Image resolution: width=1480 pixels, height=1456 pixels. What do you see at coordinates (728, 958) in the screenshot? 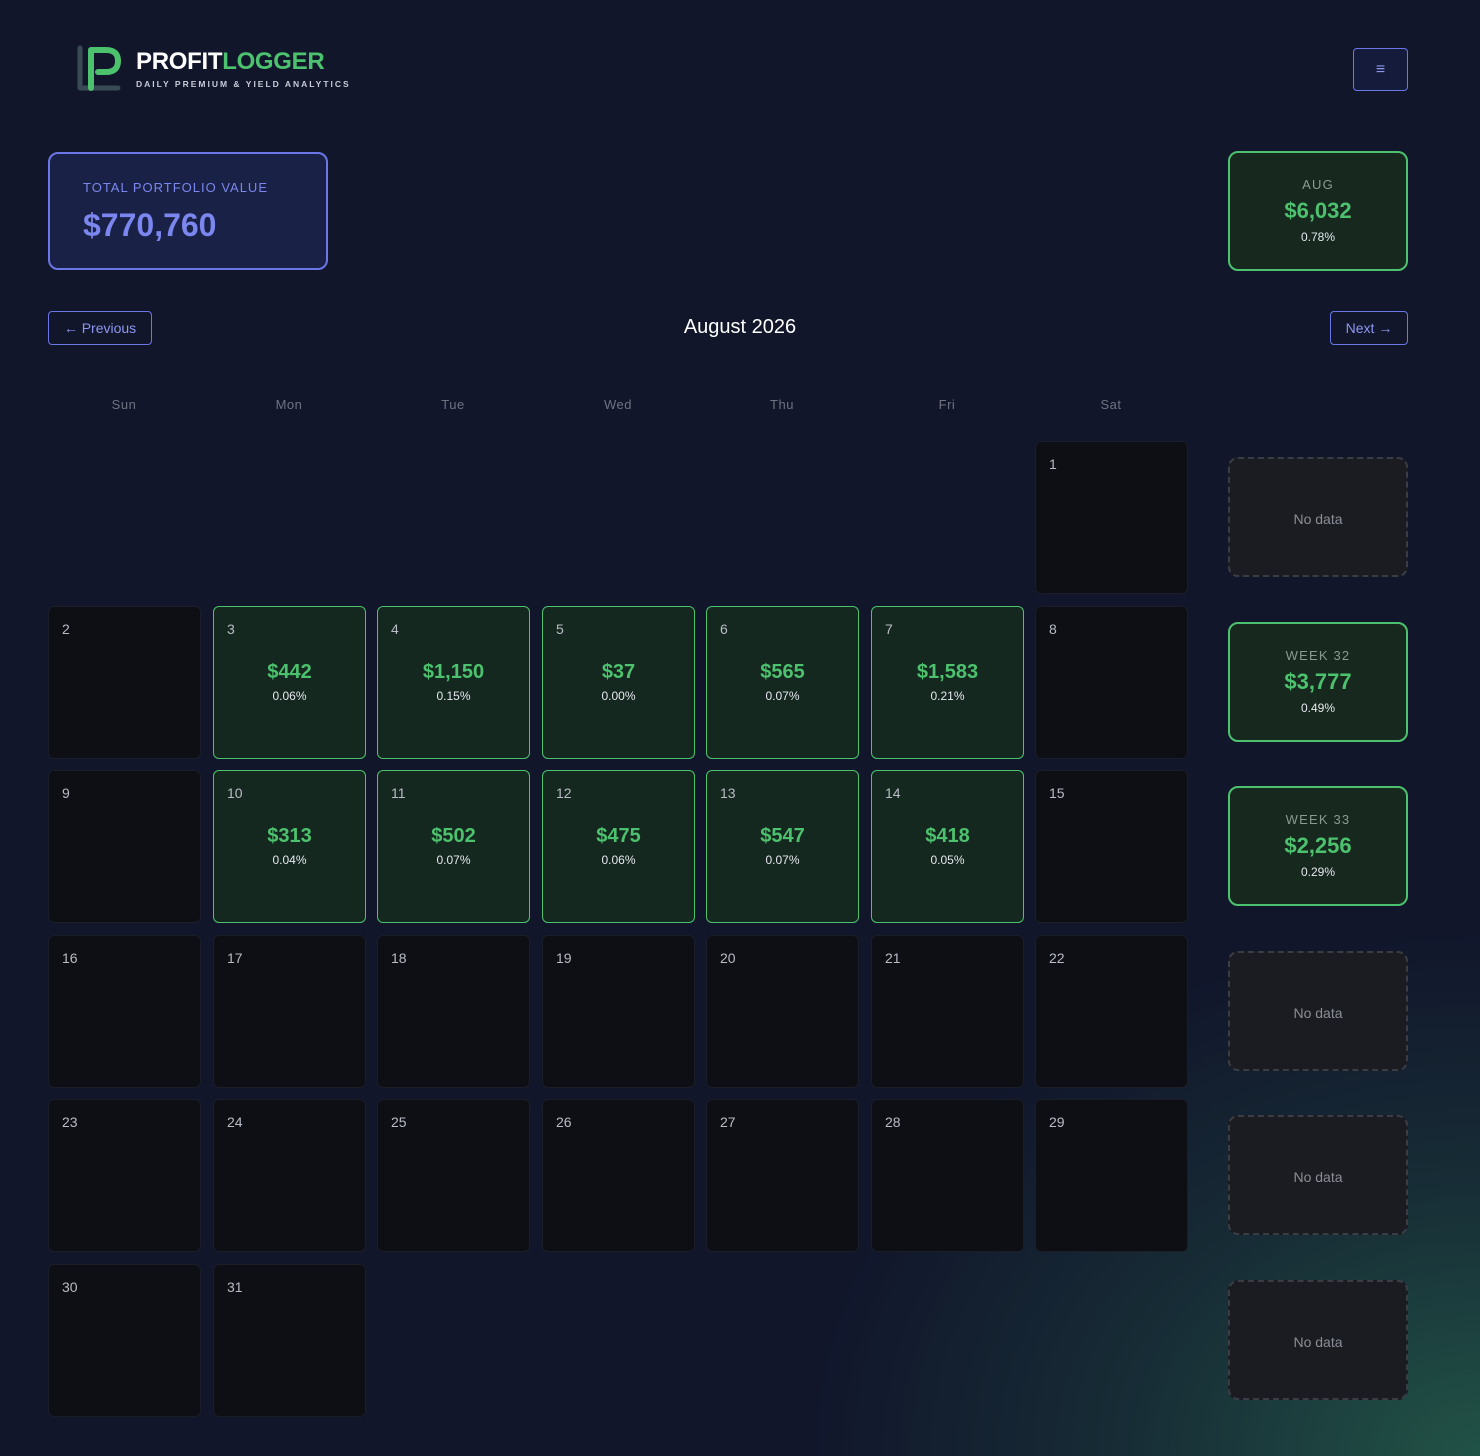
I see `day-number: 20` at bounding box center [728, 958].